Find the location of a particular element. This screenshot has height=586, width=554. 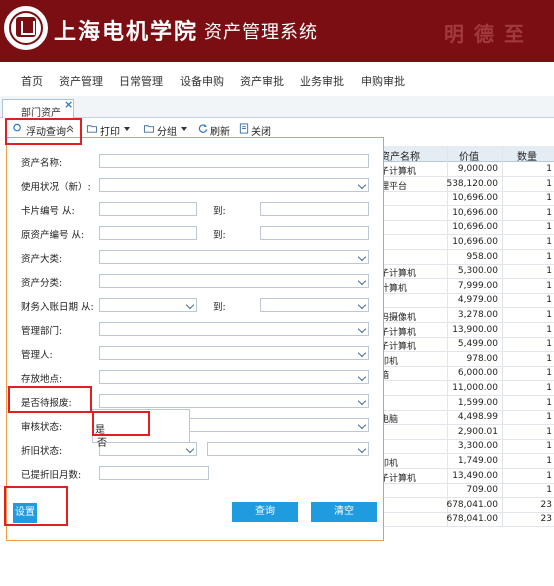

tab-strip: 部门资产 × is located at coordinates (277, 107).